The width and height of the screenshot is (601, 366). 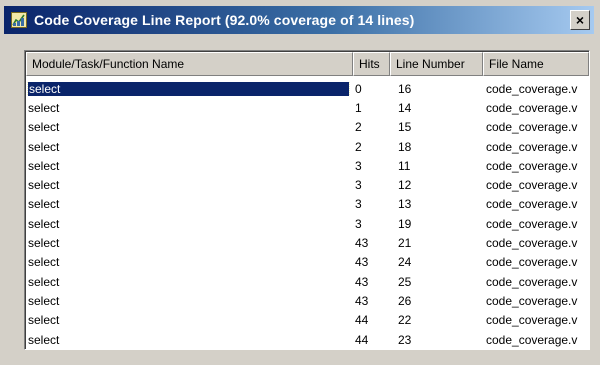 I want to click on cell-line-number: 26, so click(x=436, y=301).